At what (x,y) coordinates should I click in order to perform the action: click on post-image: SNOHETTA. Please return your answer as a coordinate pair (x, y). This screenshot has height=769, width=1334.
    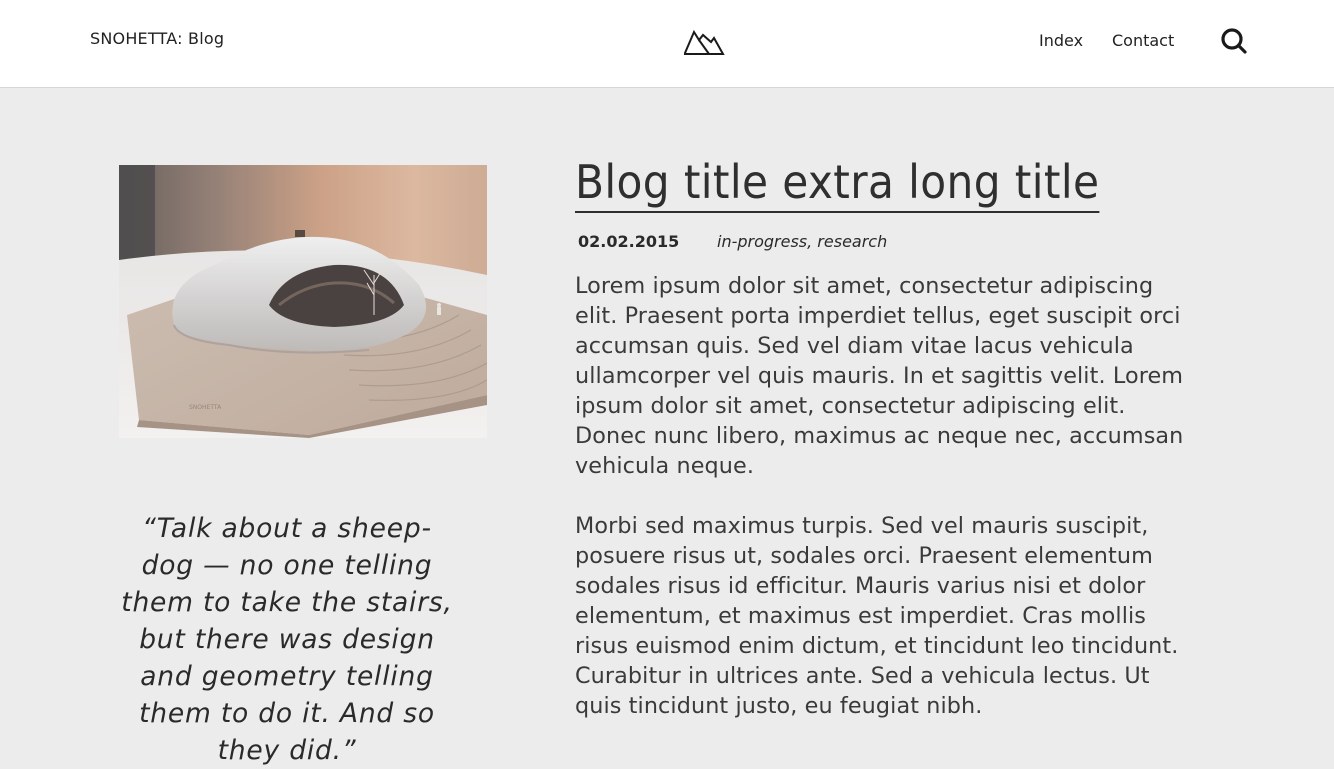
    Looking at the image, I should click on (303, 301).